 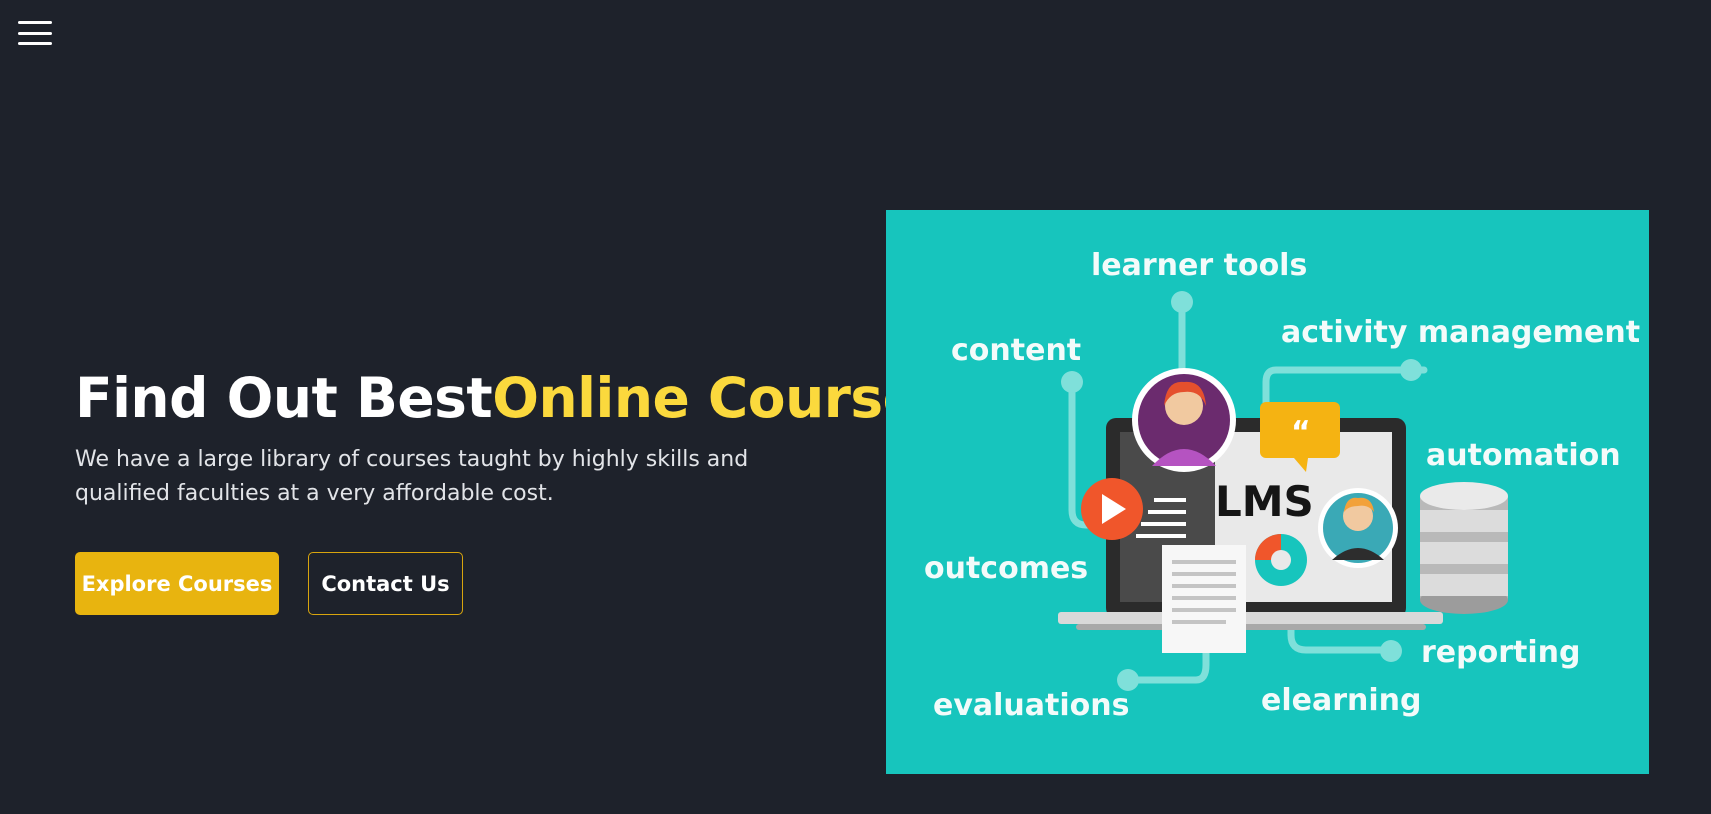 I want to click on hero-title: Find Out BestOnline Courses, so click(x=513, y=398).